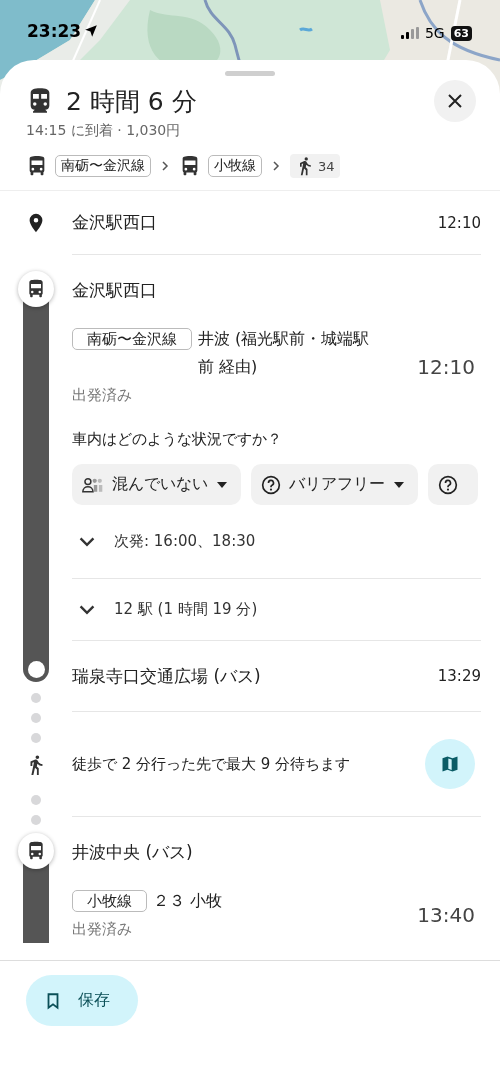  What do you see at coordinates (446, 915) in the screenshot?
I see `departure-time: 13:40` at bounding box center [446, 915].